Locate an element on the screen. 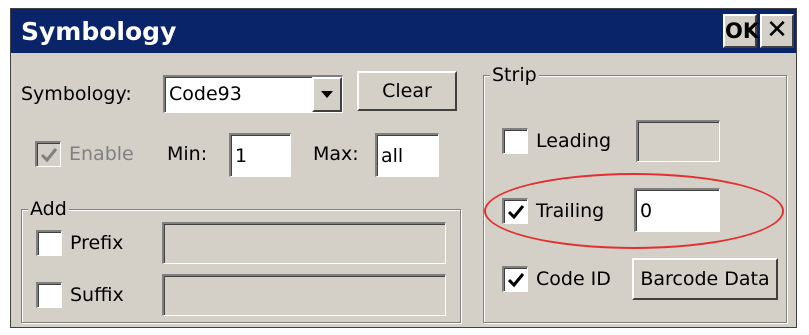 This screenshot has width=809, height=335. strip-group-title: Strip is located at coordinates (514, 75).